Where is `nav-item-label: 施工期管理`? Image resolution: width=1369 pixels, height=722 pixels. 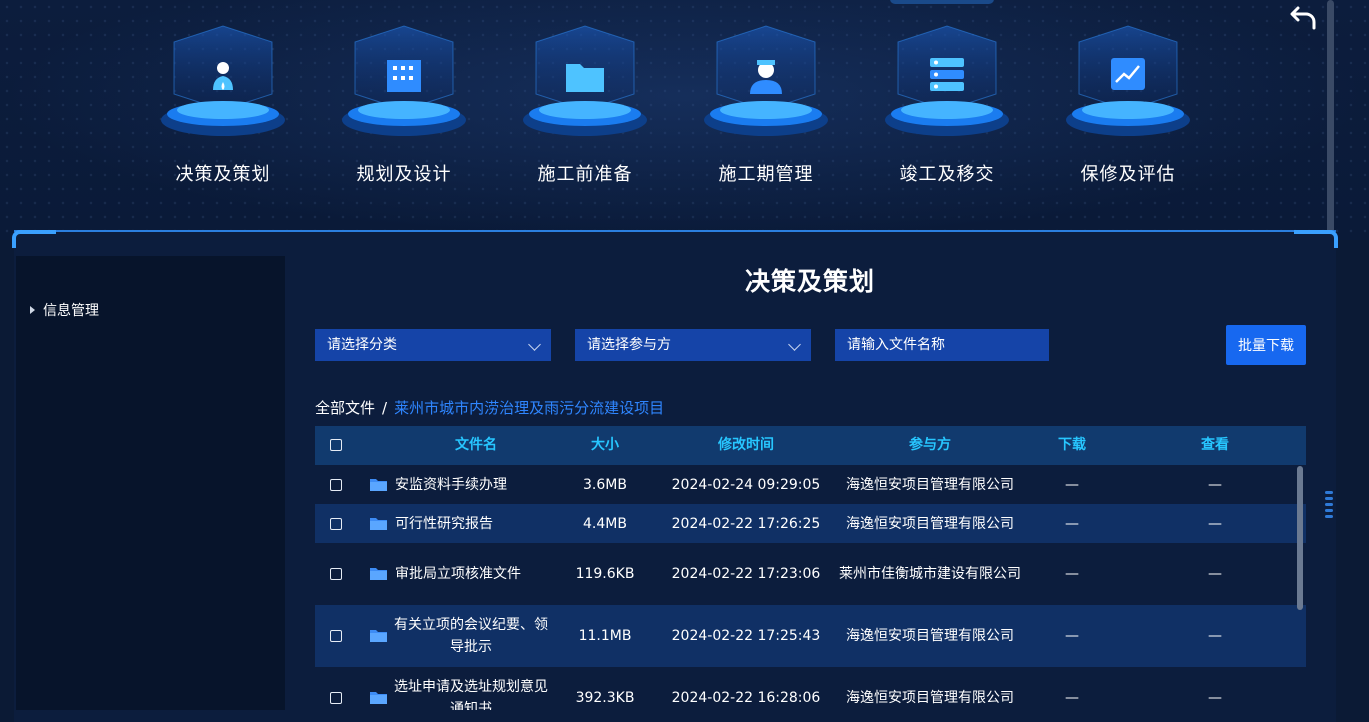 nav-item-label: 施工期管理 is located at coordinates (766, 174).